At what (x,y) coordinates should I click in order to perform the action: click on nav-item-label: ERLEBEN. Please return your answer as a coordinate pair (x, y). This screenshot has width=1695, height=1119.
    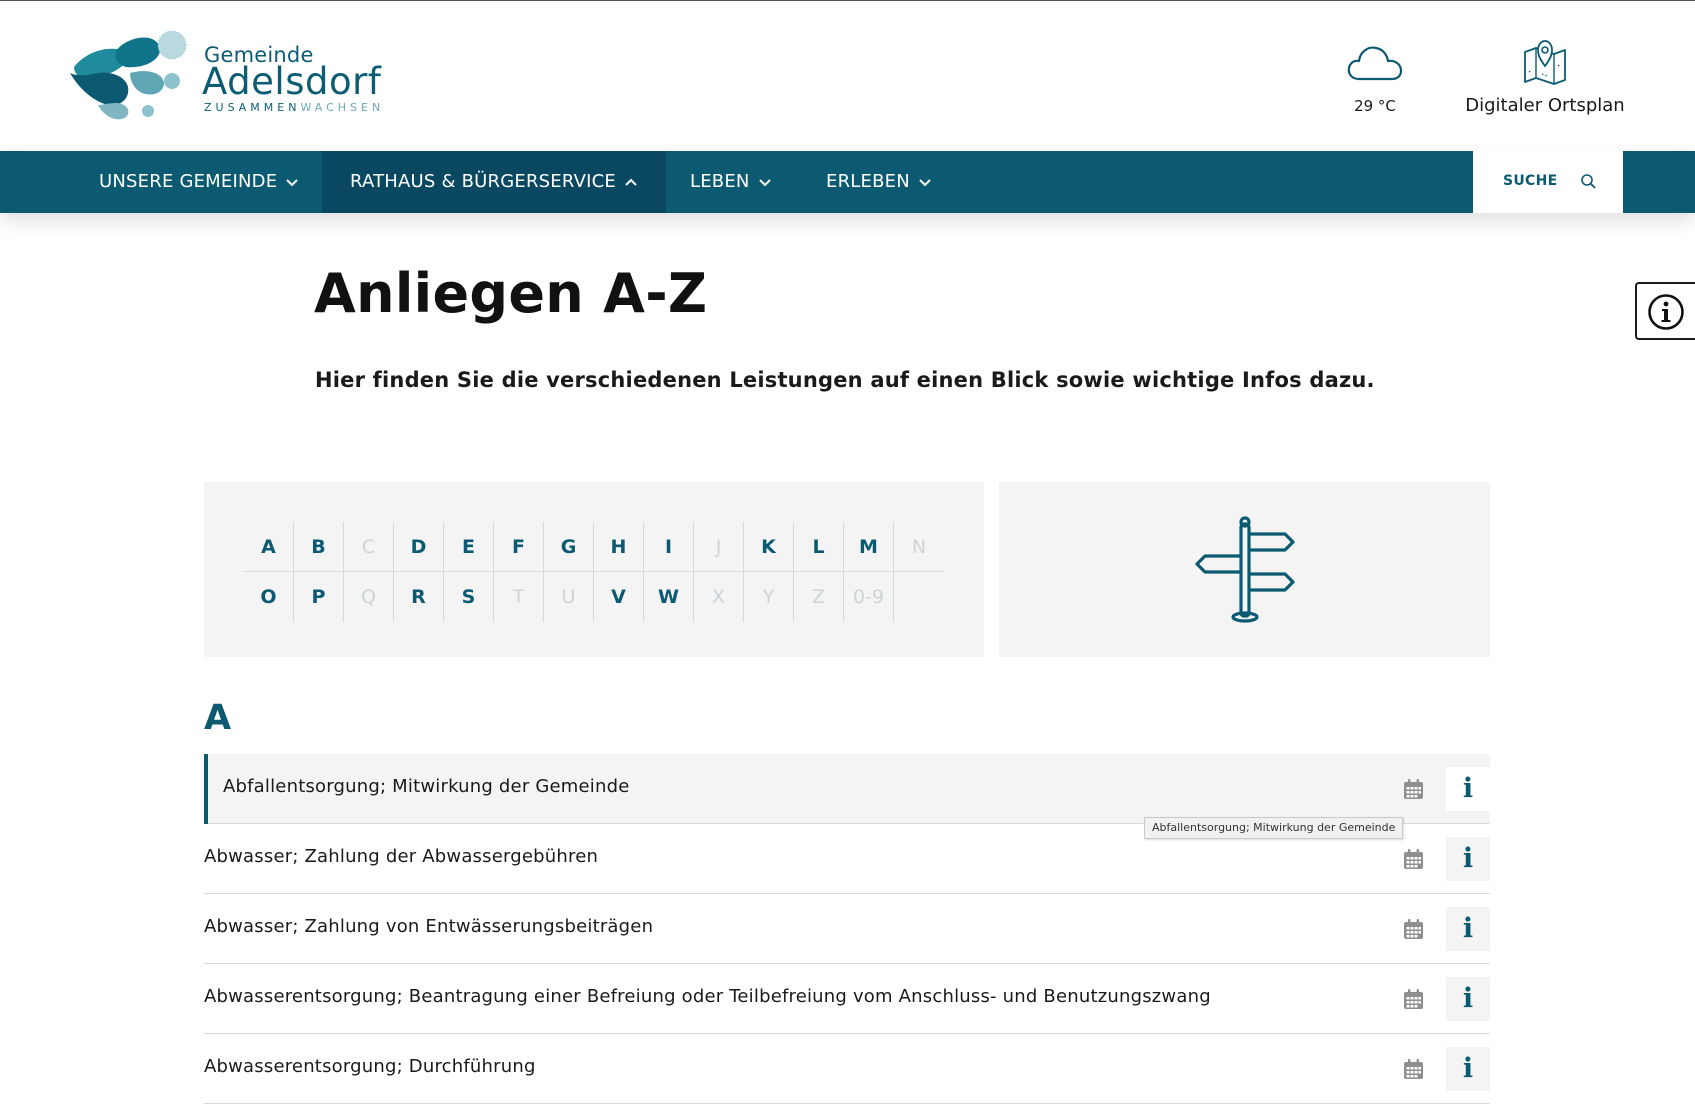
    Looking at the image, I should click on (868, 181).